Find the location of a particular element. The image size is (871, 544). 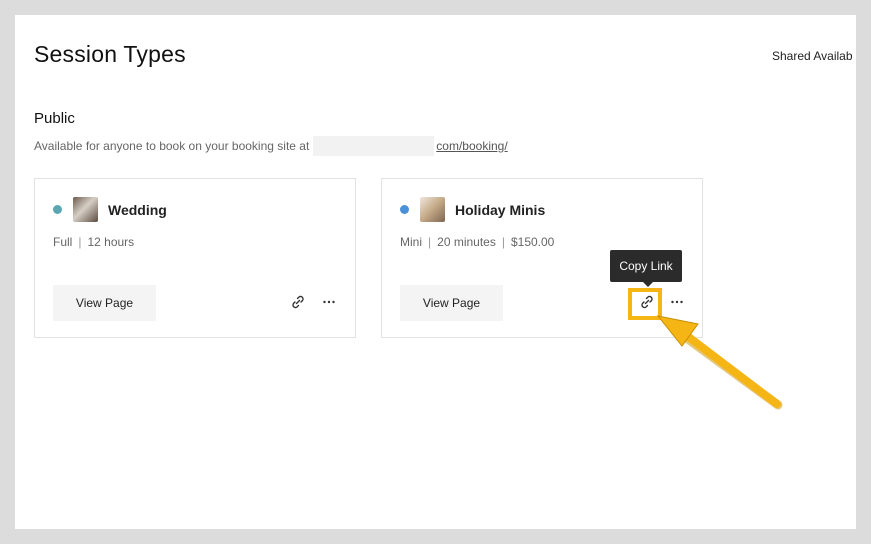

meta-type: Full is located at coordinates (63, 242).